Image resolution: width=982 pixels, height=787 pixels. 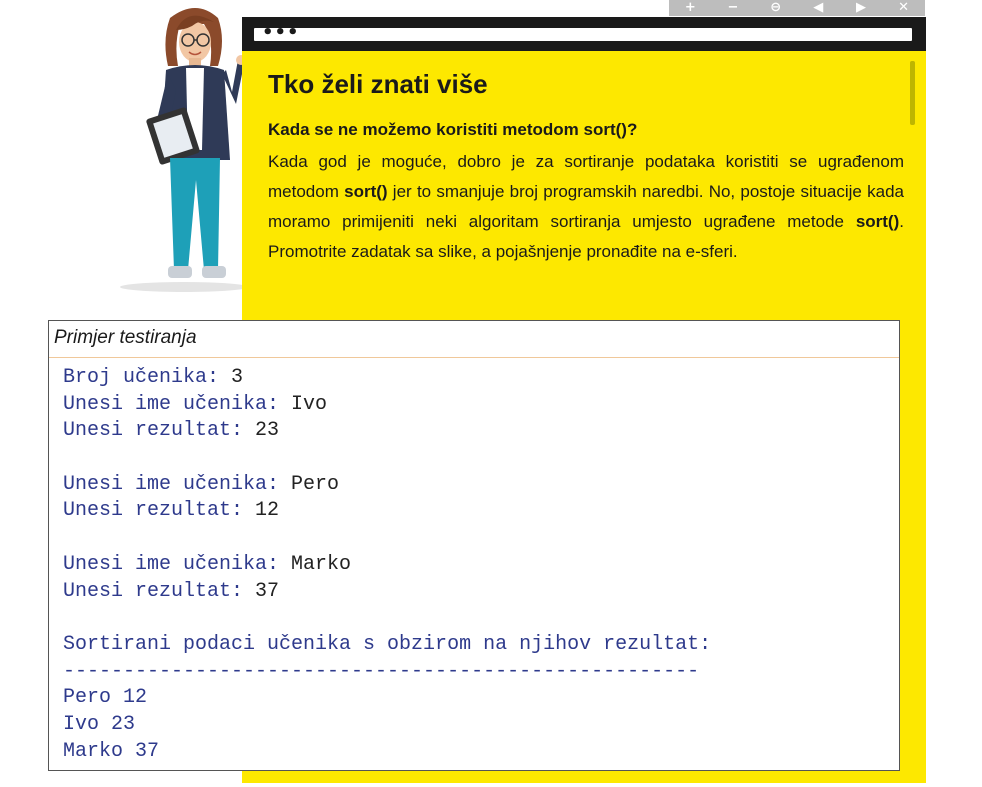 I want to click on arrow-right-icon: ▶, so click(x=860, y=7).